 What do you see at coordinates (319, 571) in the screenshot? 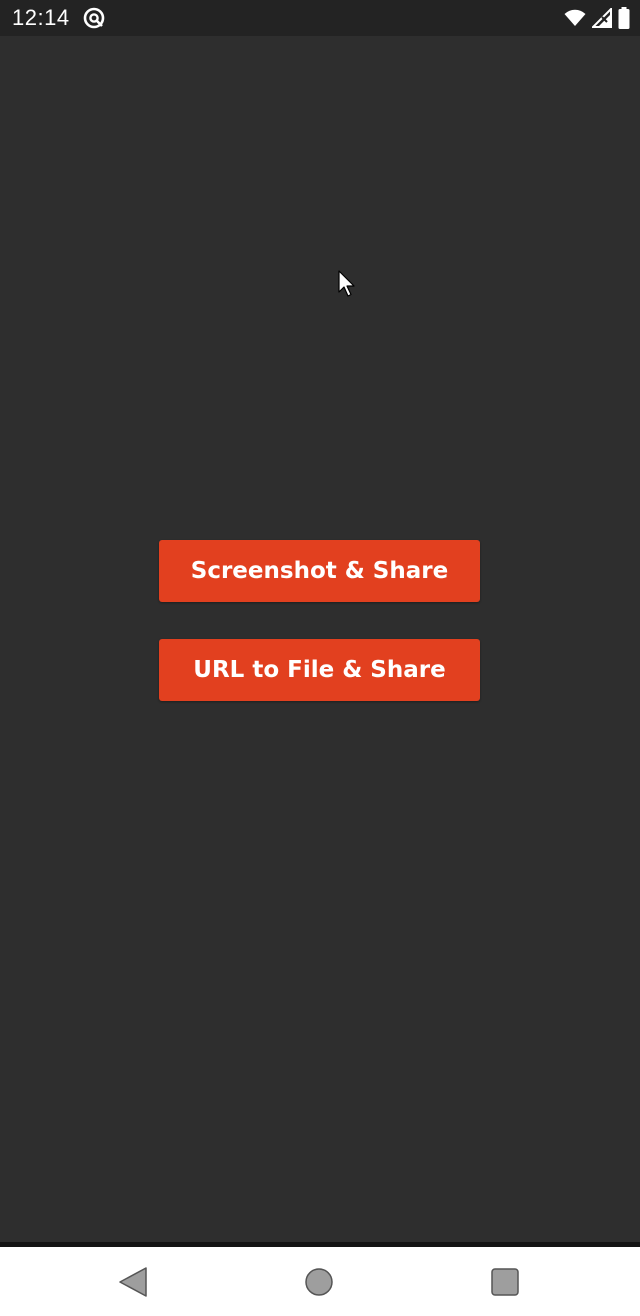
I see `screenshot-share-button: Screenshot & Share` at bounding box center [319, 571].